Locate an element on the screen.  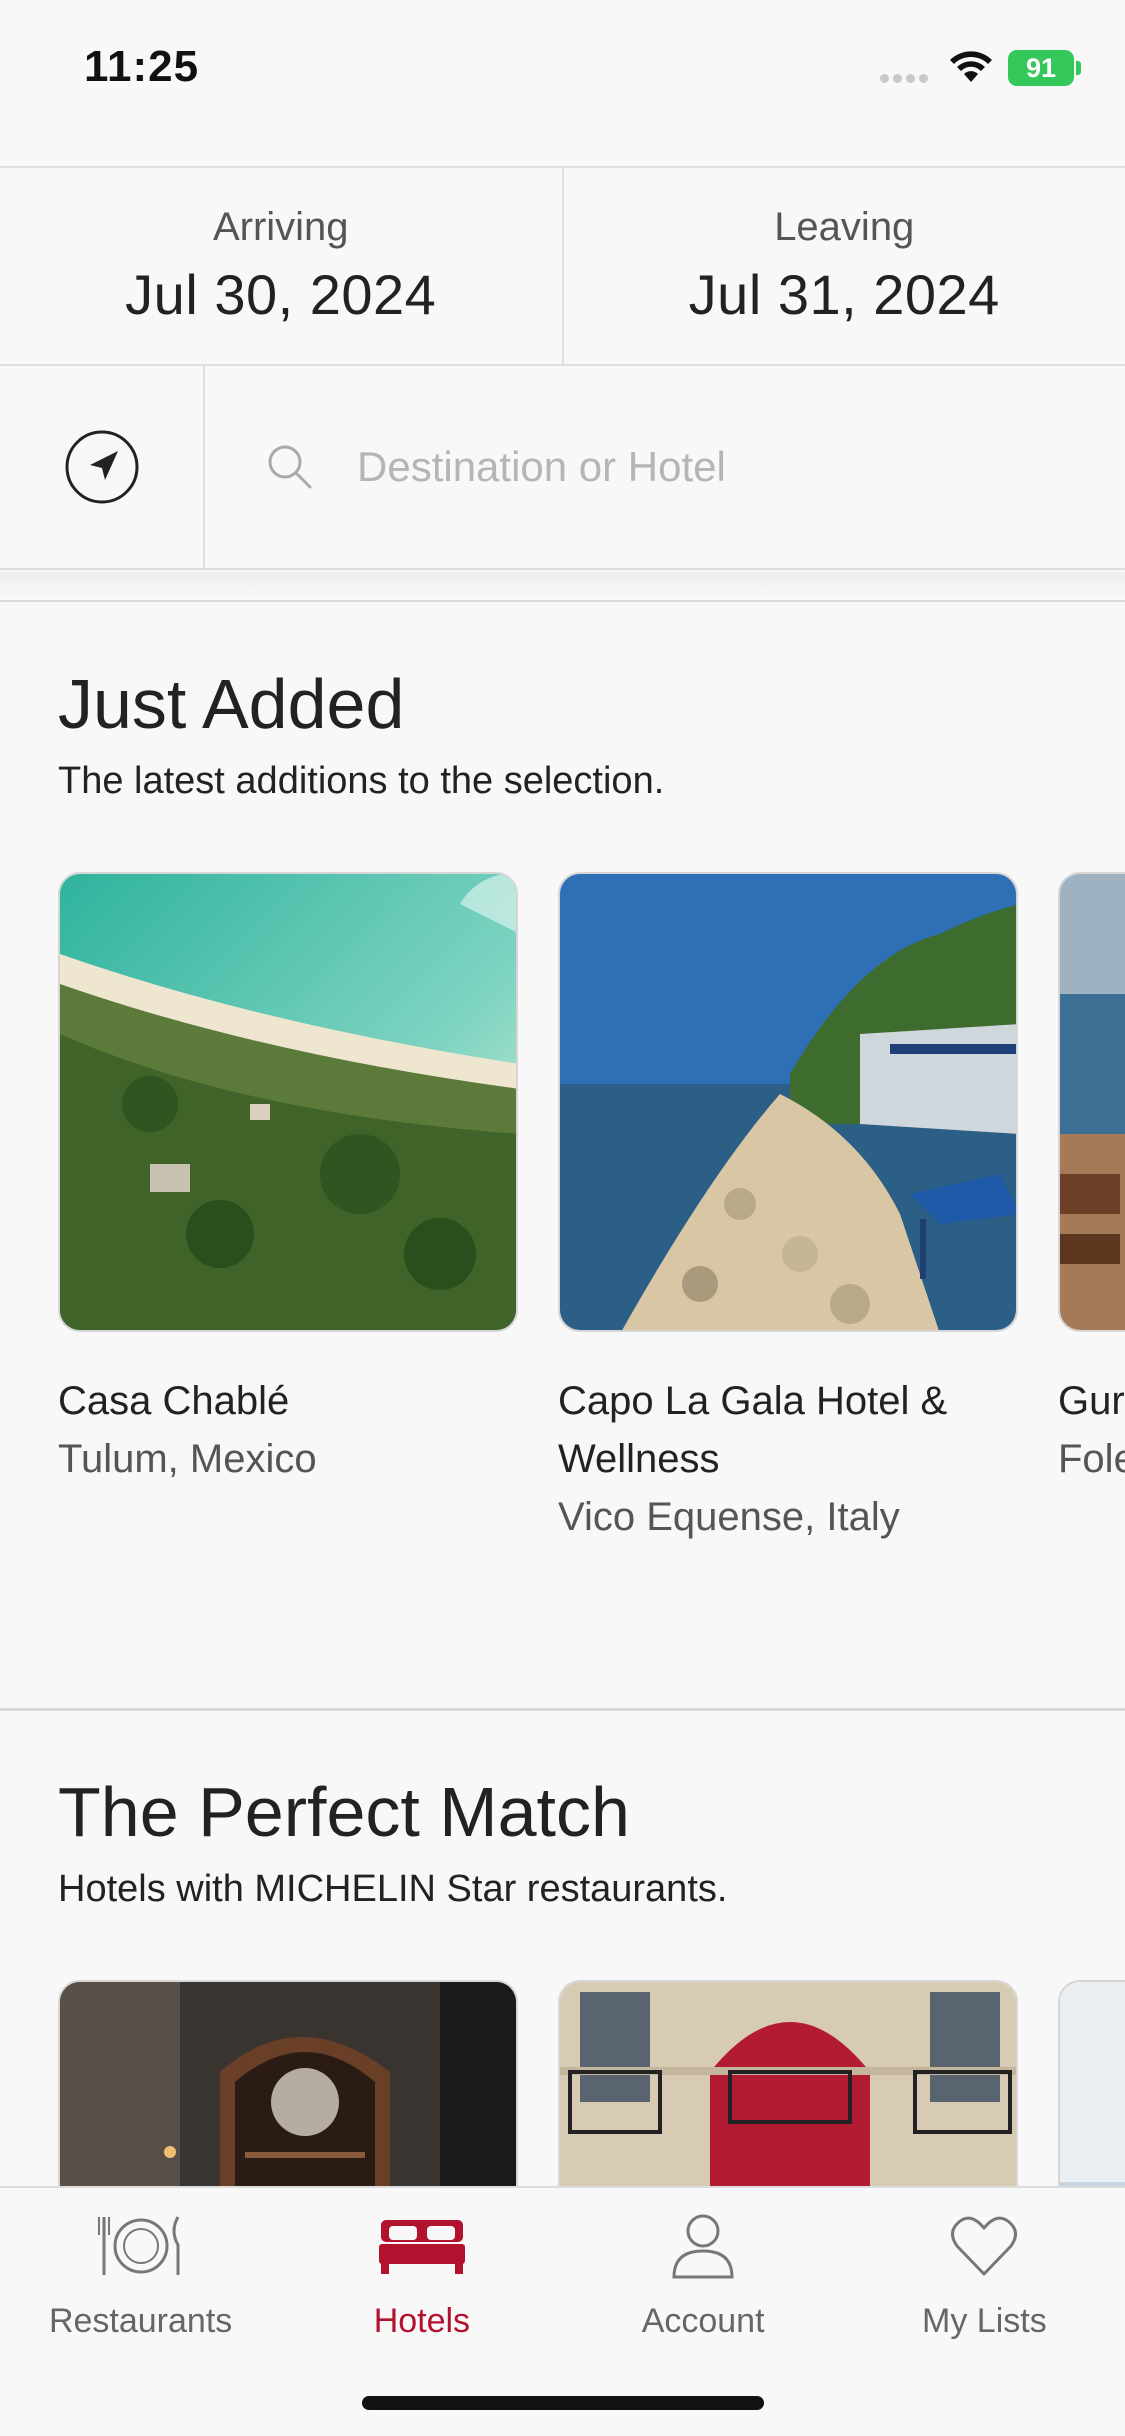
status-bar: 11:25 91 is located at coordinates (562, 70).